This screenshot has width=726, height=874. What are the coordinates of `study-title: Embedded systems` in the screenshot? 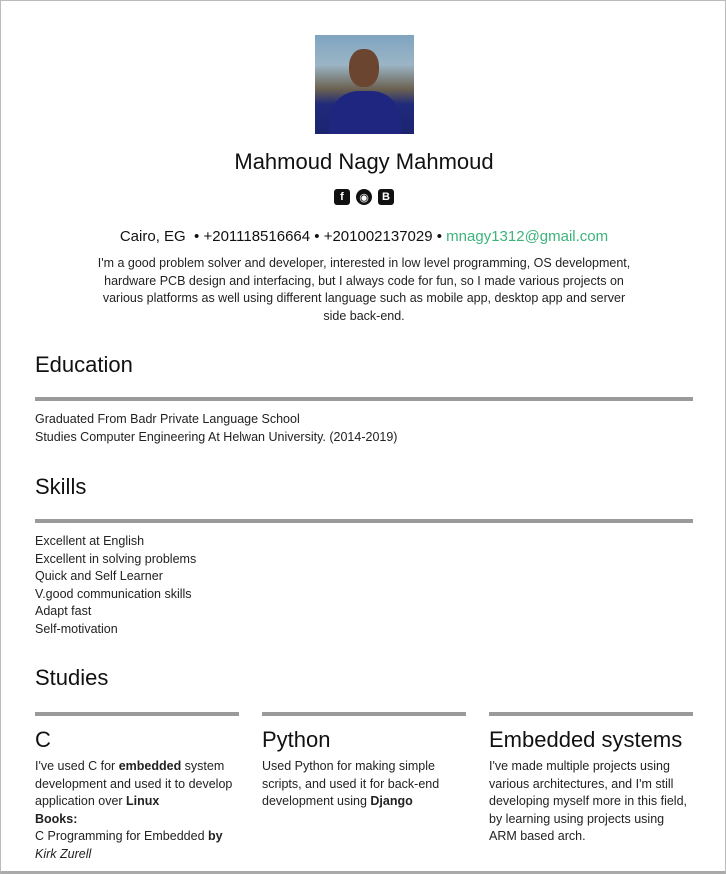 It's located at (586, 739).